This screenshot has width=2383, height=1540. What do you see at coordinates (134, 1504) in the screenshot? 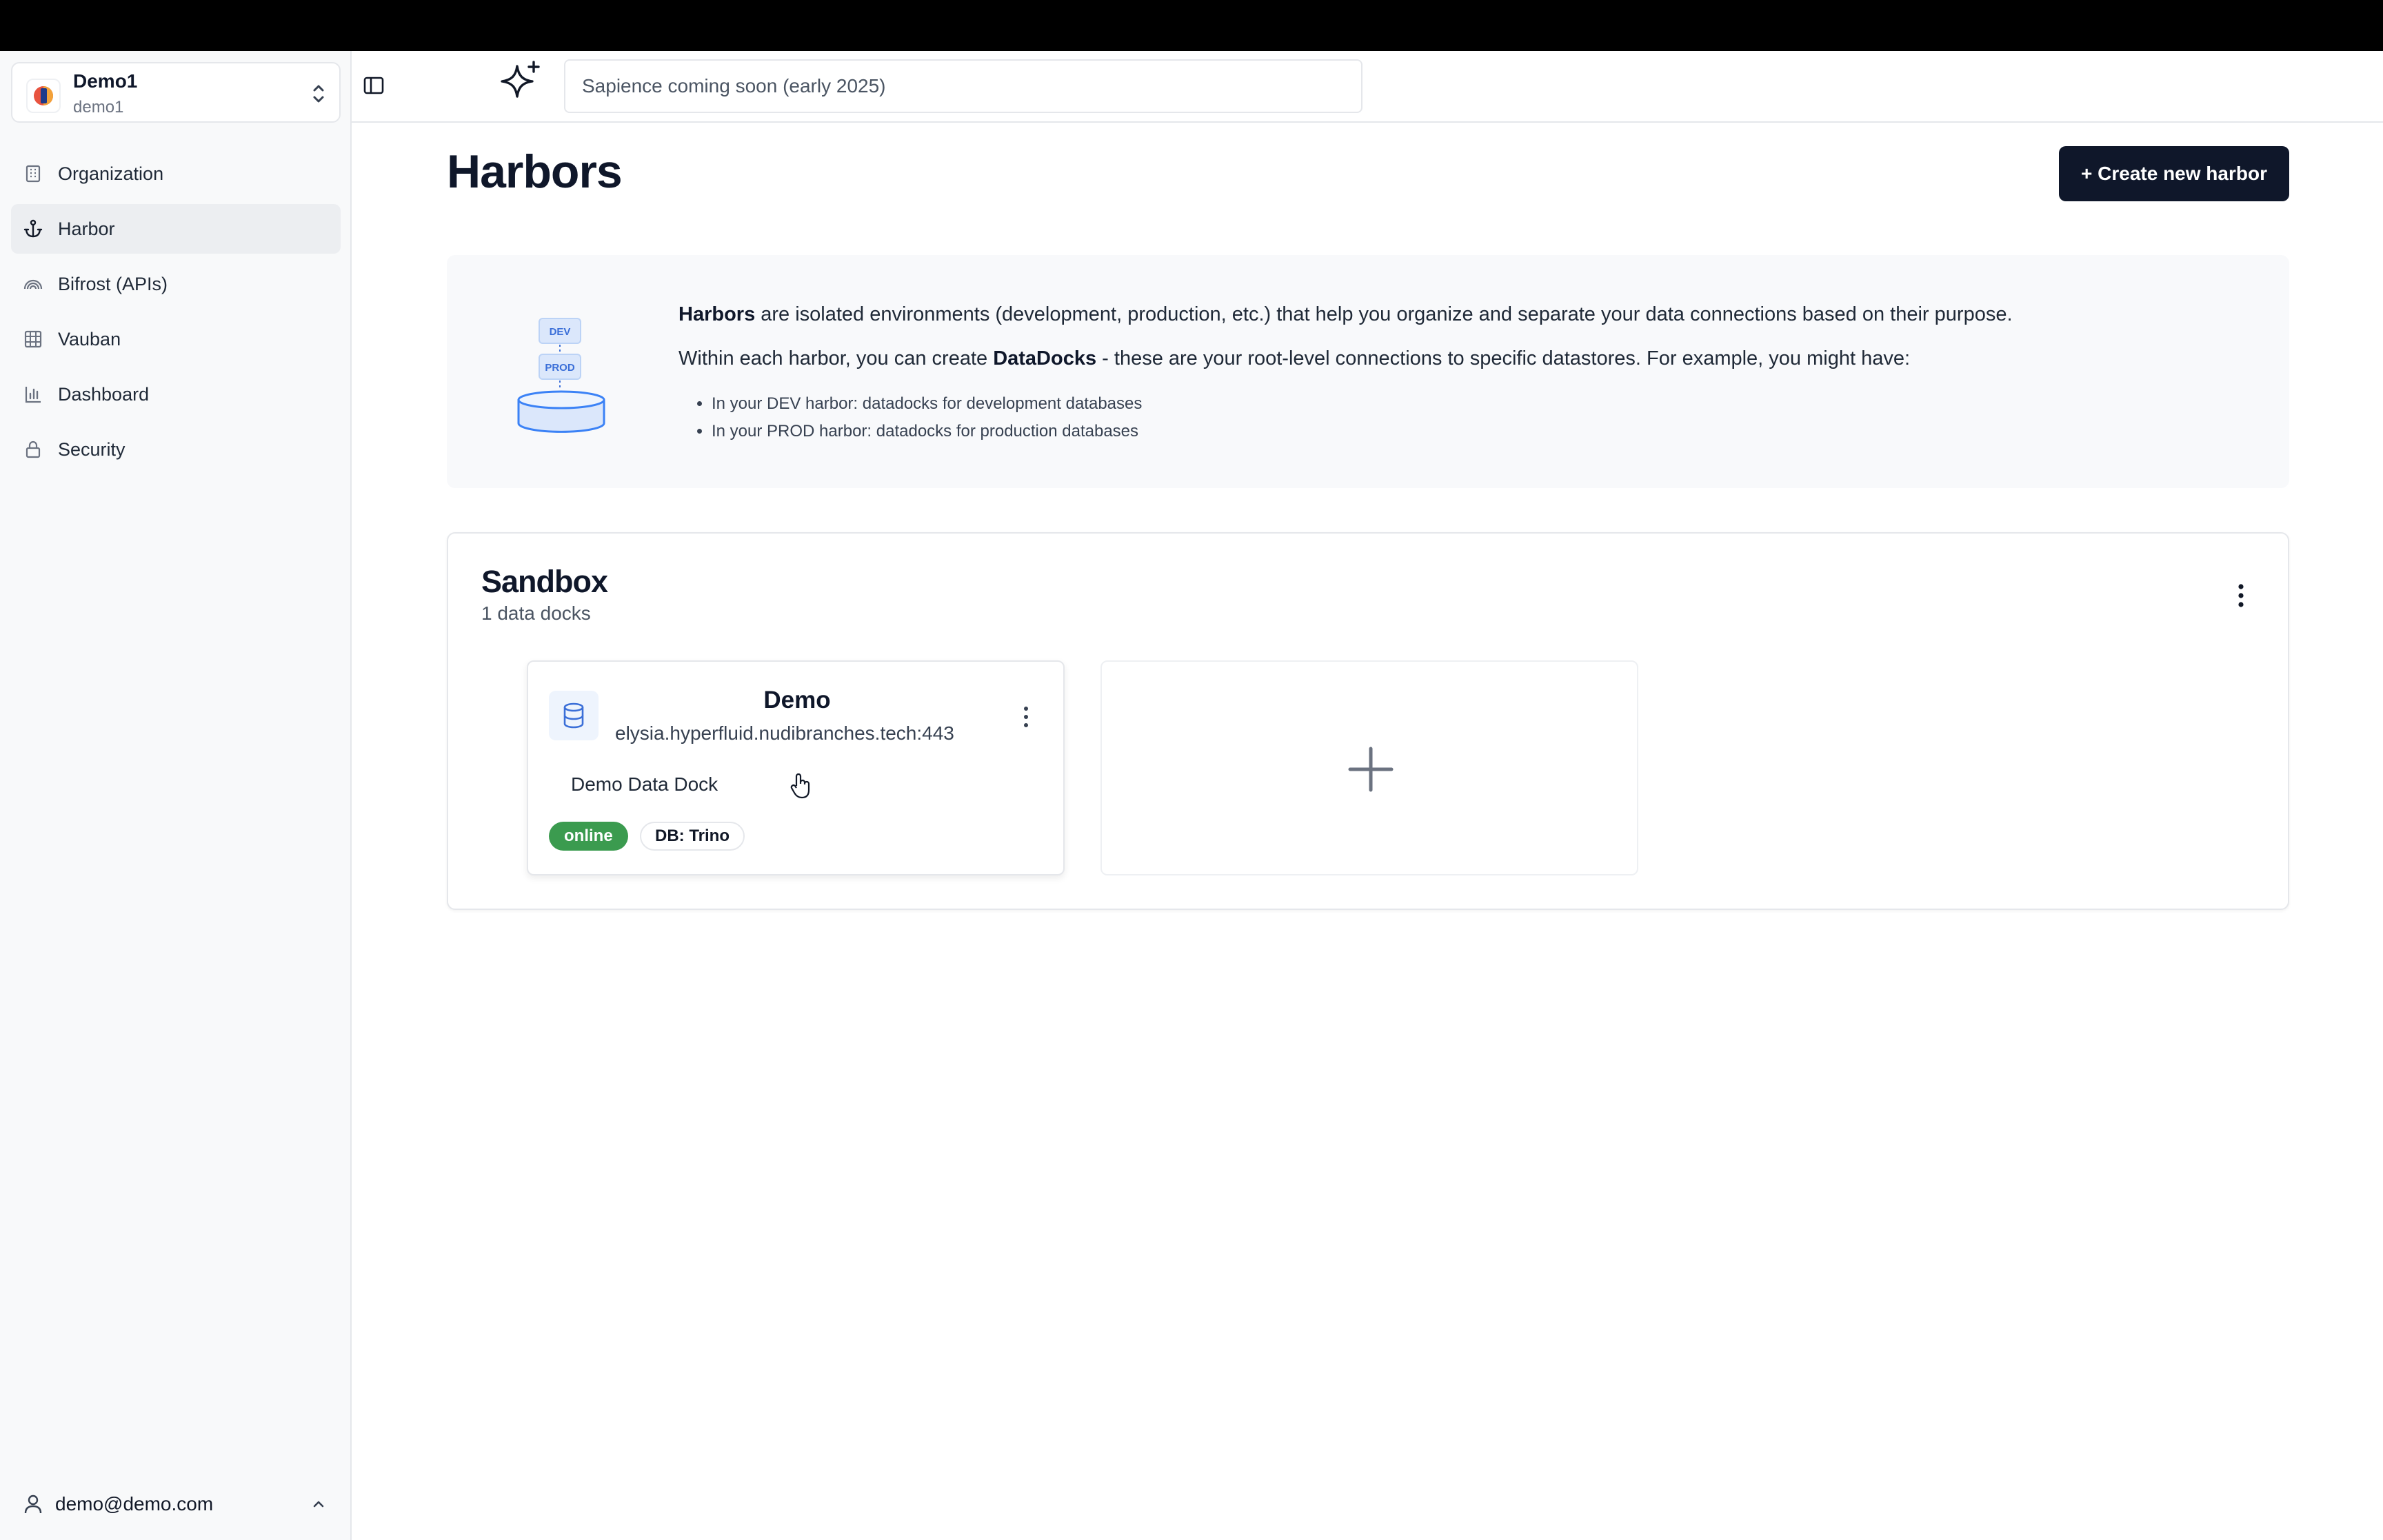
I see `user-email: demo@demo.com` at bounding box center [134, 1504].